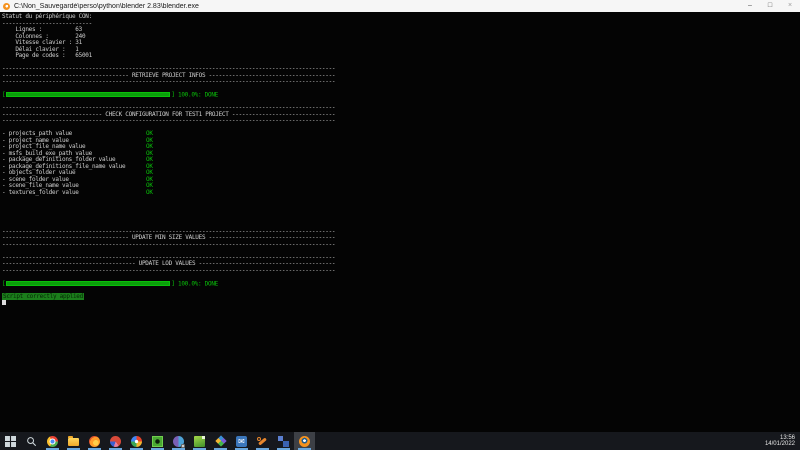 Image resolution: width=800 pixels, height=450 pixels. Describe the element at coordinates (401, 303) in the screenshot. I see `console-line` at that location.